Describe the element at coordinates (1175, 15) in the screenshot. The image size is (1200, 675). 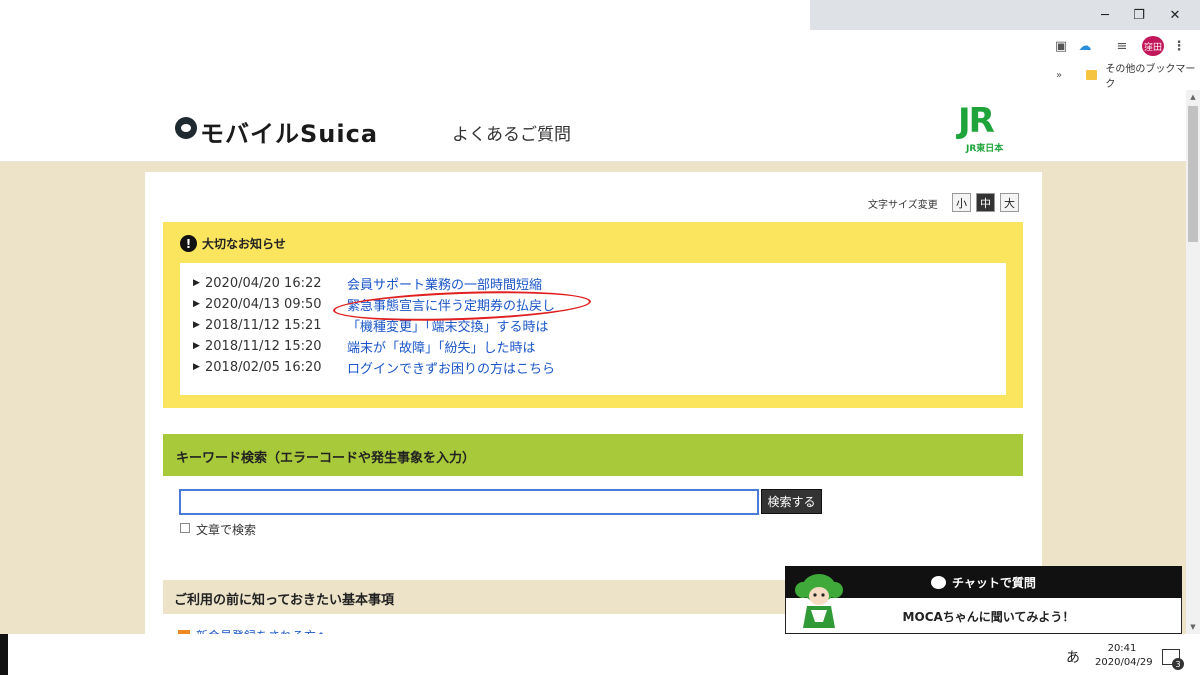
I see `close-button: ✕` at that location.